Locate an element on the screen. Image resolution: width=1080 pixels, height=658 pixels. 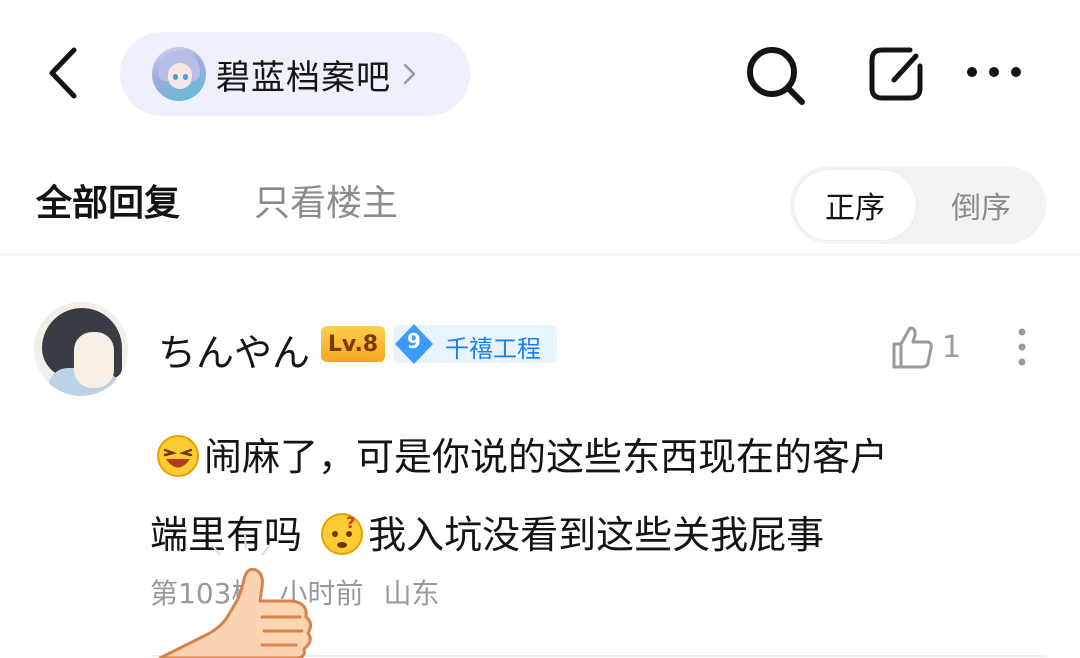
confused-emoji-icon: ? is located at coordinates (342, 534).